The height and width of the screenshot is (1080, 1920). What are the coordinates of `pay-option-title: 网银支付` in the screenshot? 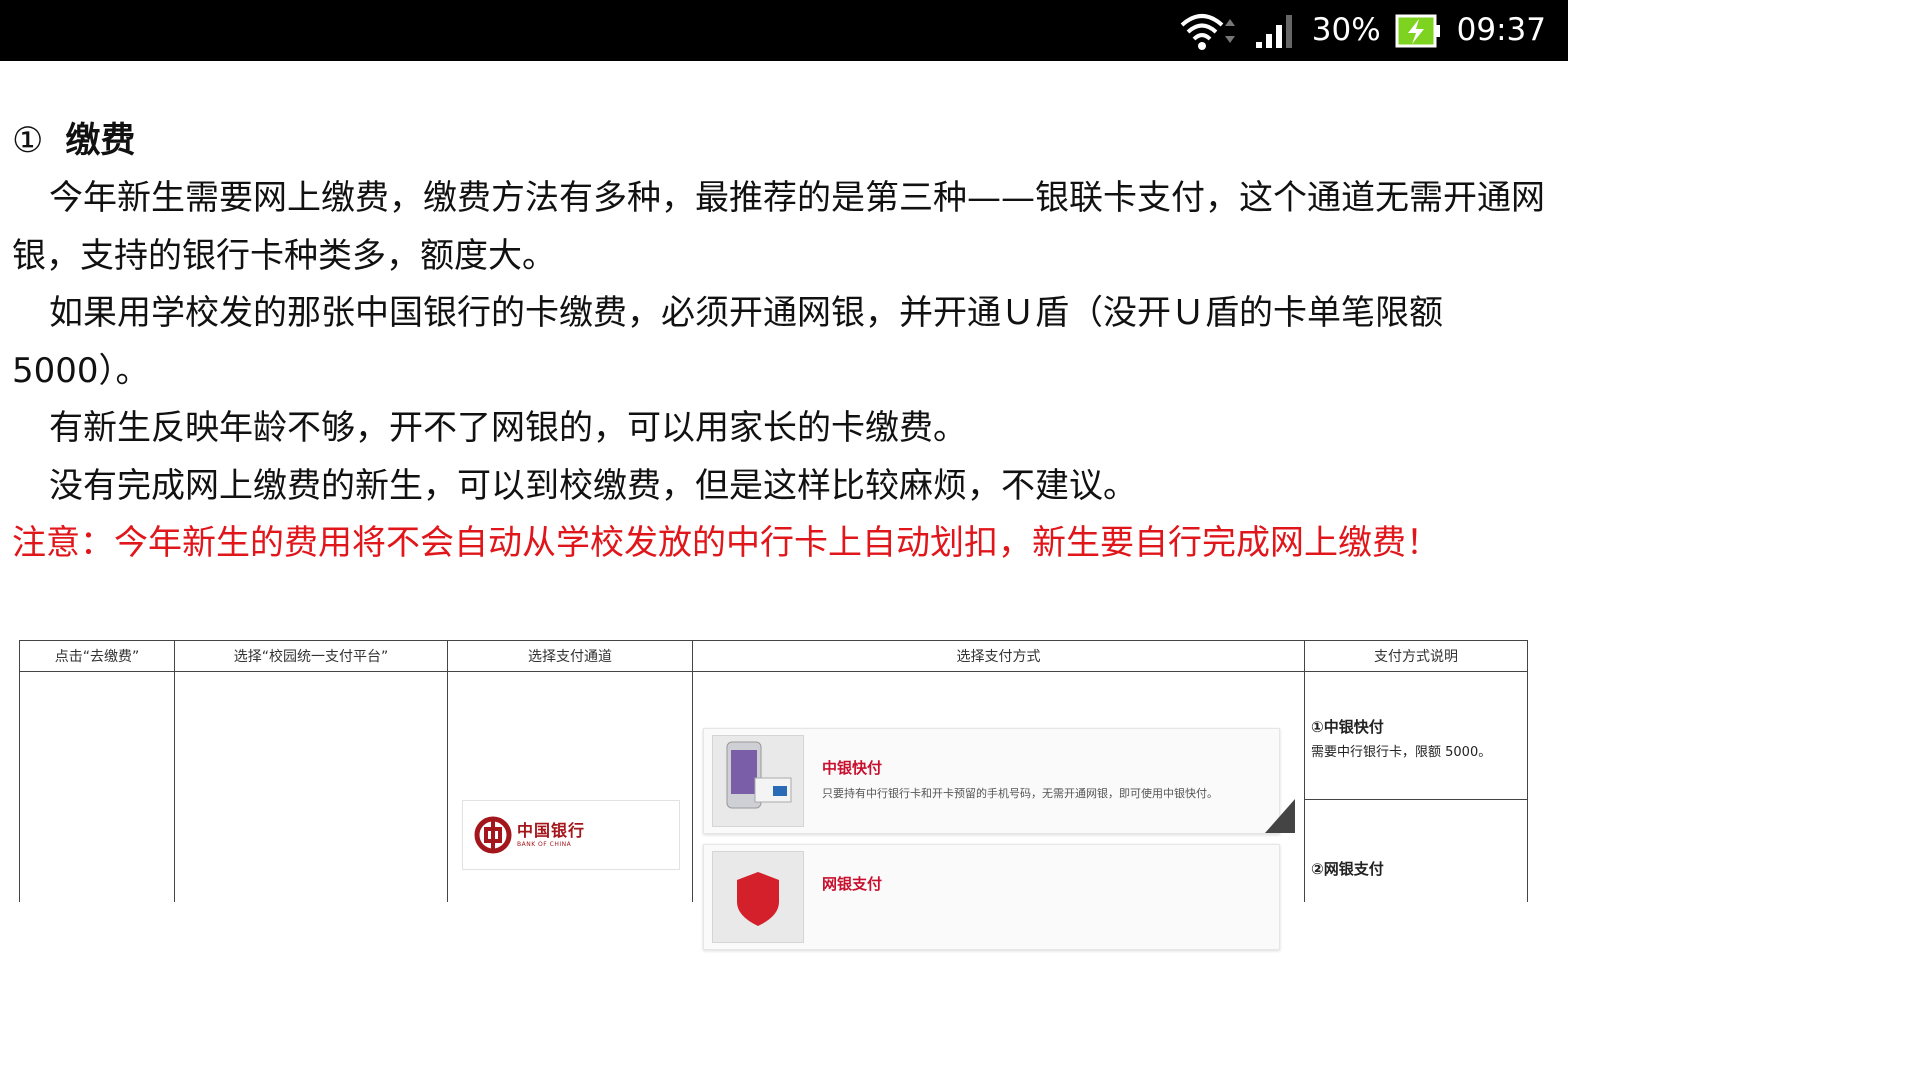 It's located at (852, 884).